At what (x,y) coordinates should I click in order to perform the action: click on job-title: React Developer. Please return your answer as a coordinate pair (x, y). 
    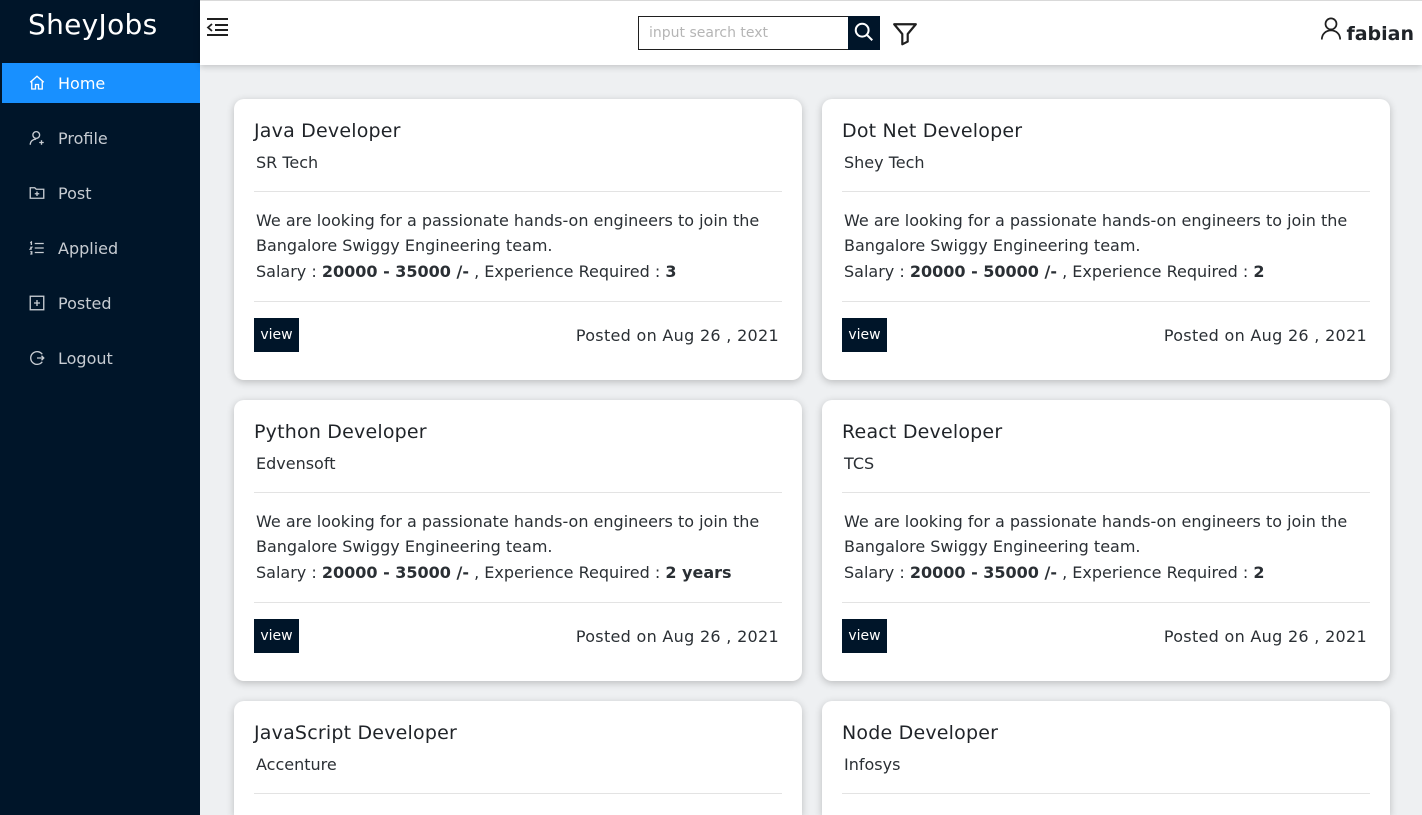
    Looking at the image, I should click on (922, 432).